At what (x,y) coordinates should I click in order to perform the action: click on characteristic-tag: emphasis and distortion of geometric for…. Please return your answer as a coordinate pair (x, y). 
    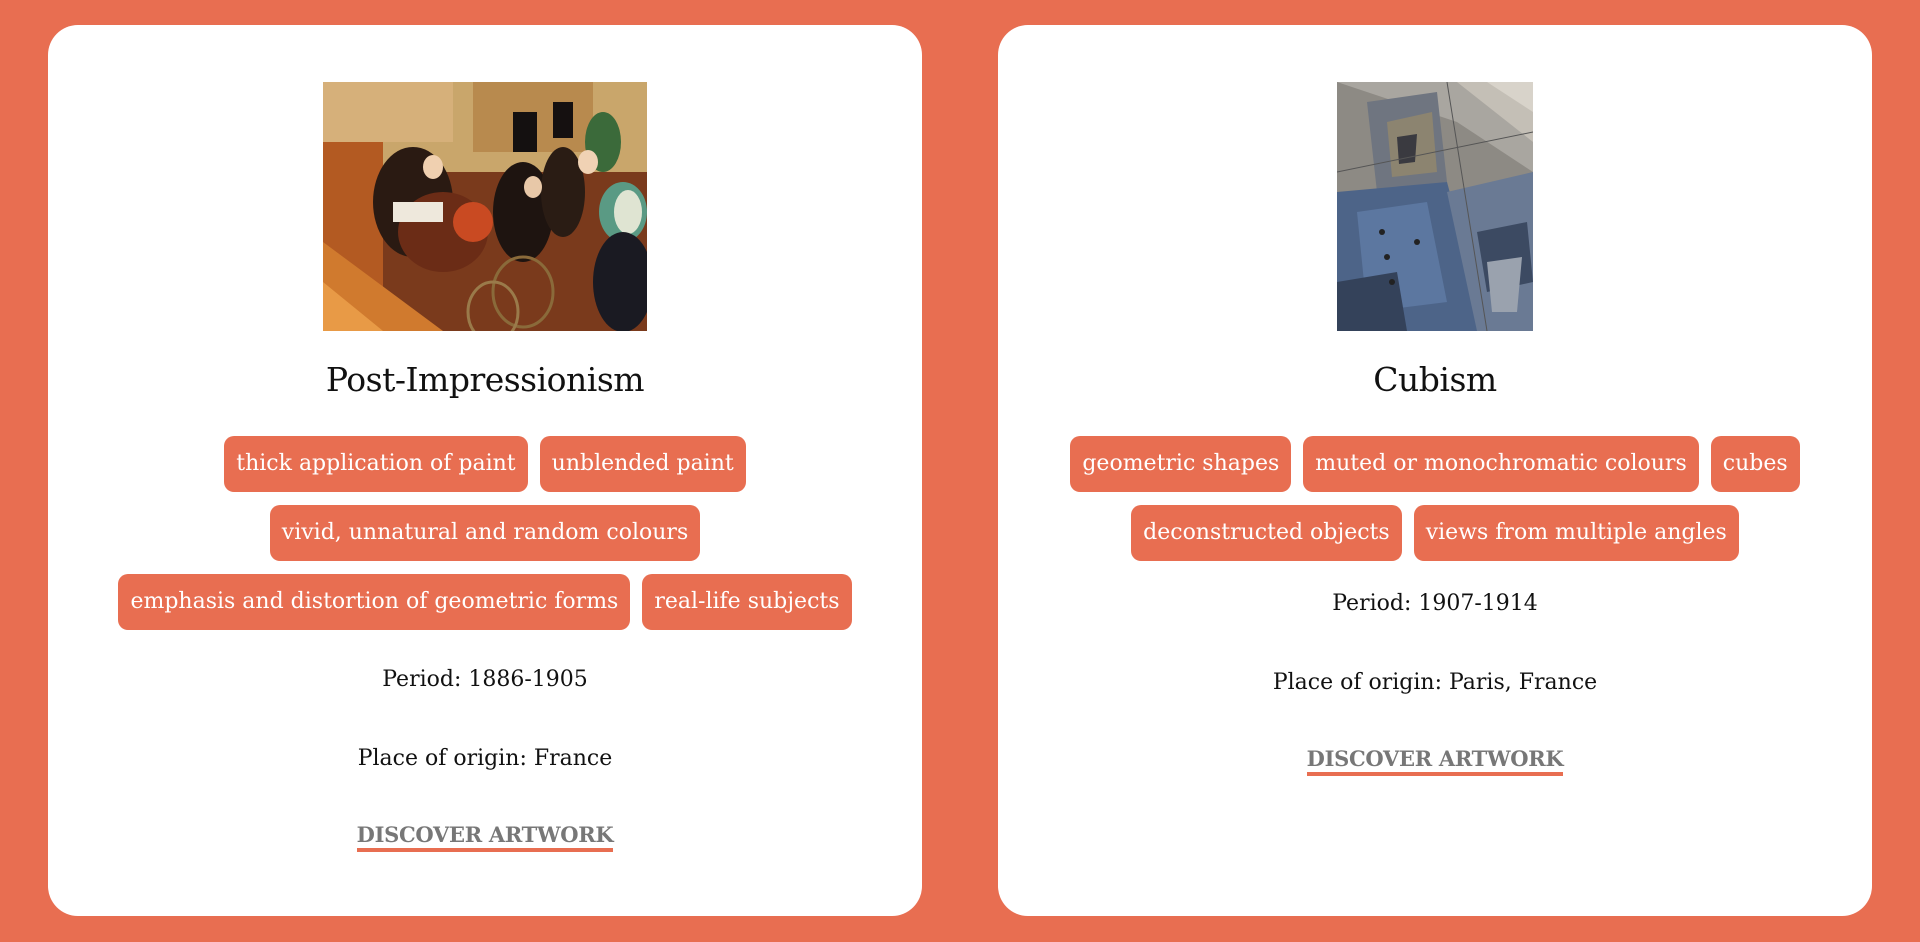
    Looking at the image, I should click on (374, 601).